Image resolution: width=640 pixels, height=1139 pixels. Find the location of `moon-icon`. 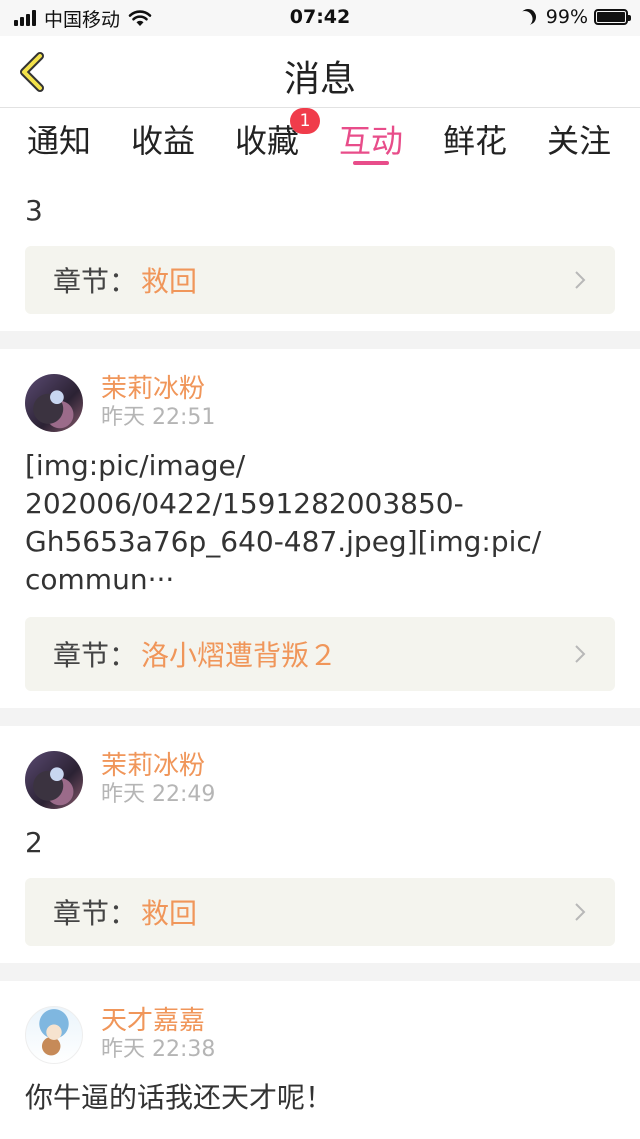

moon-icon is located at coordinates (528, 17).